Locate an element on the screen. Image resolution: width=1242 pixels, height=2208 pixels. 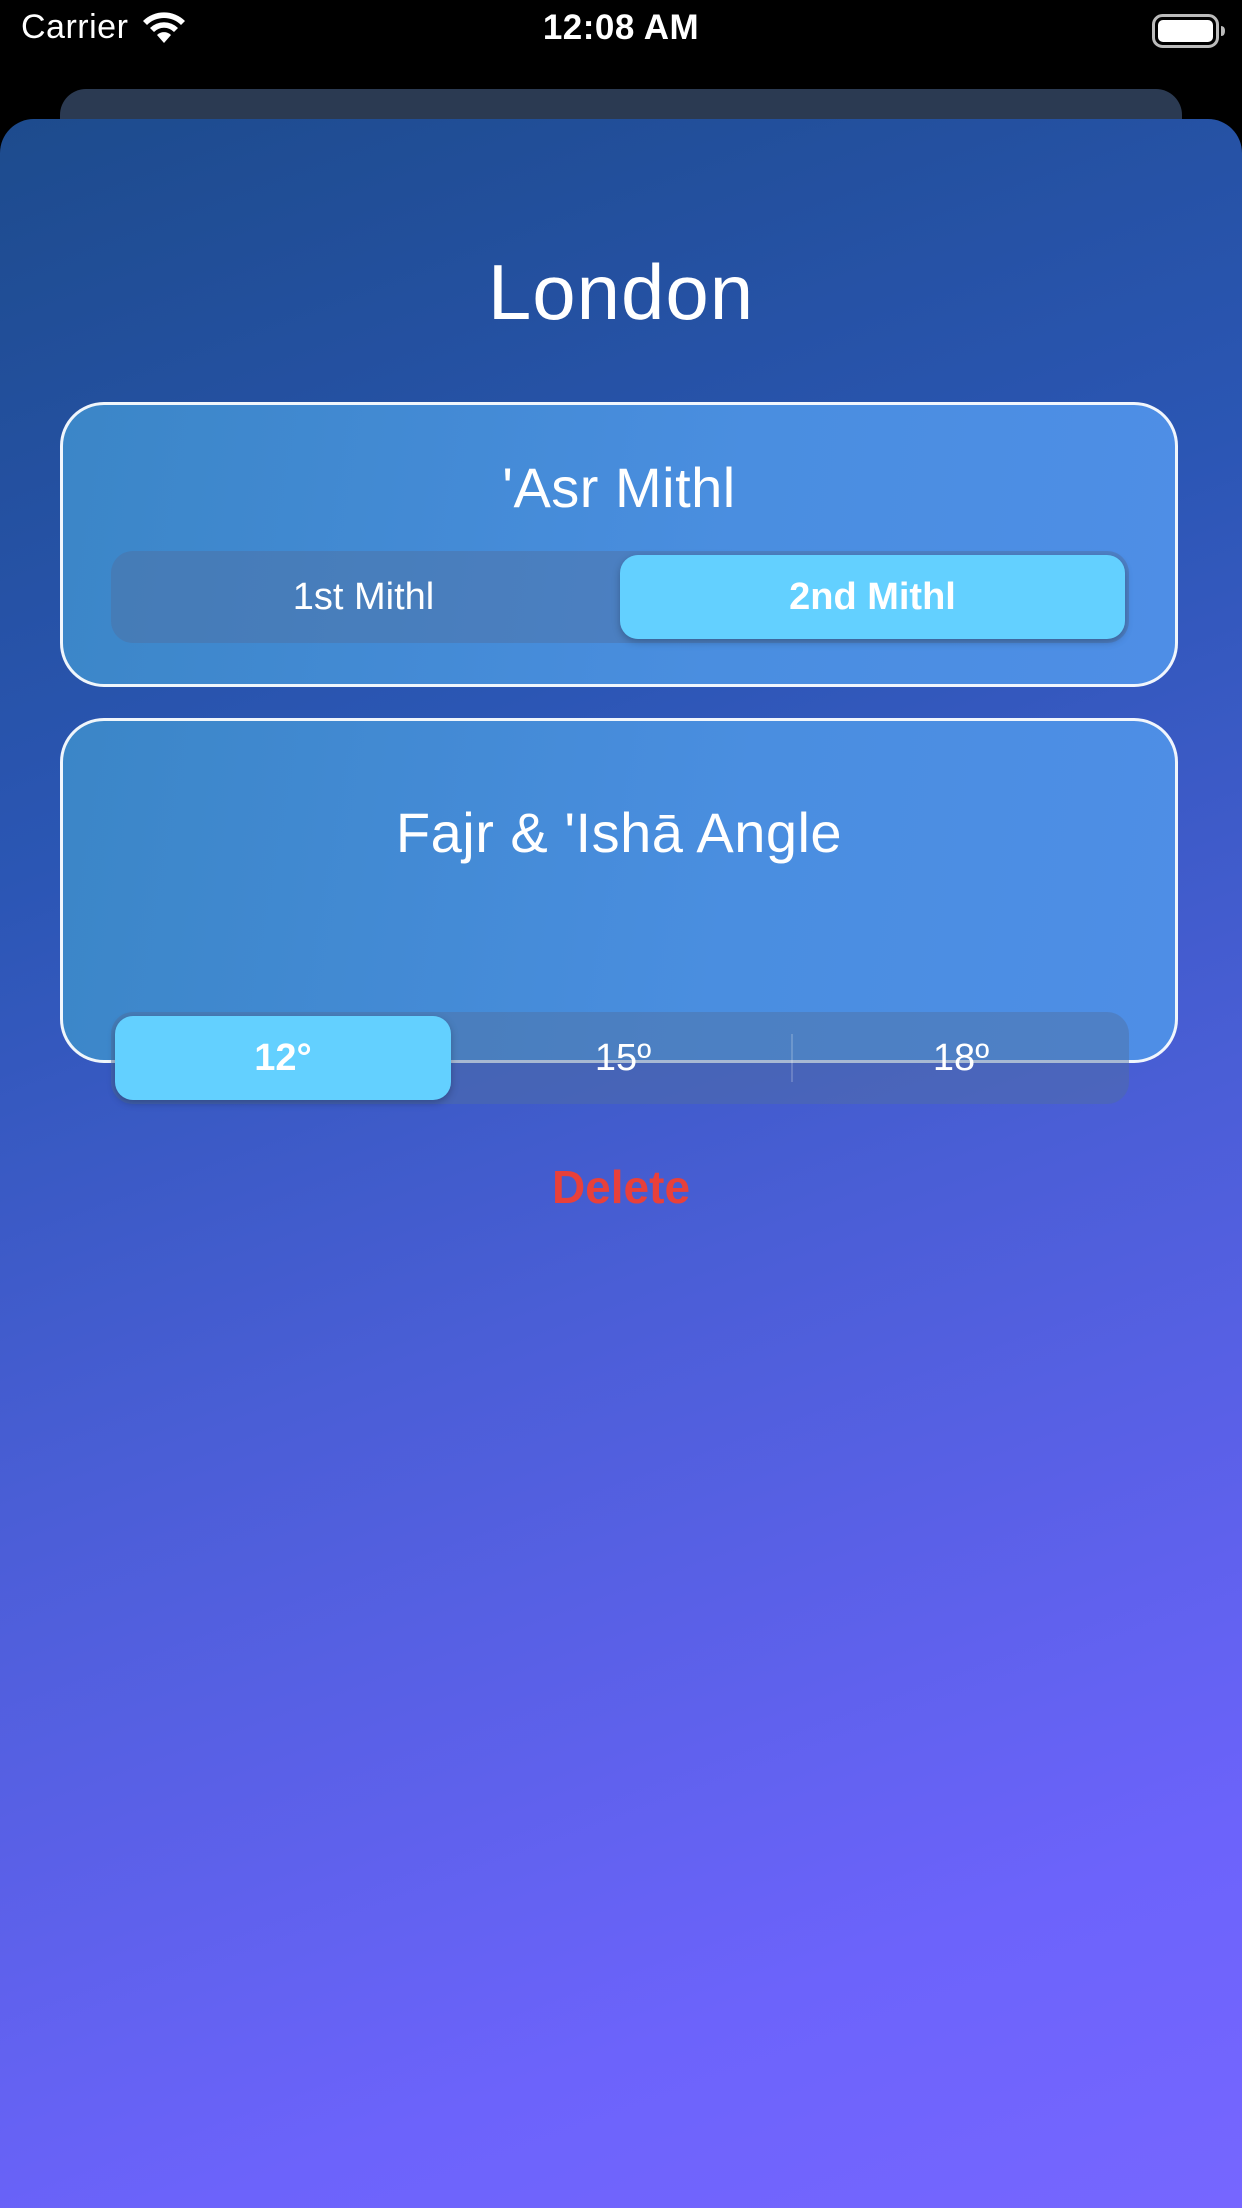
page-title: London is located at coordinates (621, 292).